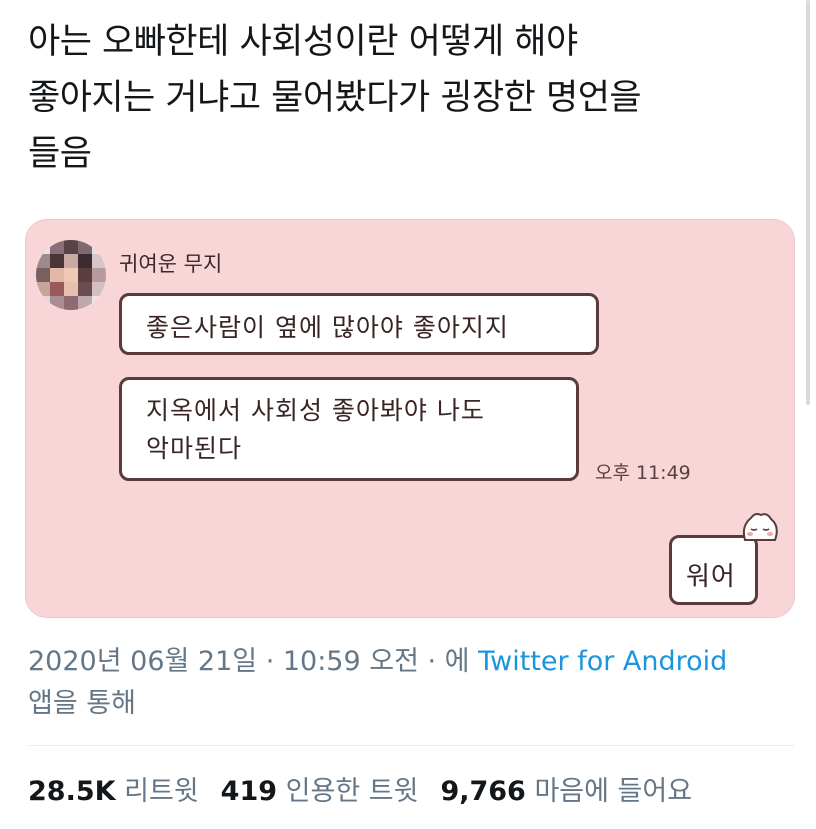  I want to click on muji-character-icon, so click(760, 527).